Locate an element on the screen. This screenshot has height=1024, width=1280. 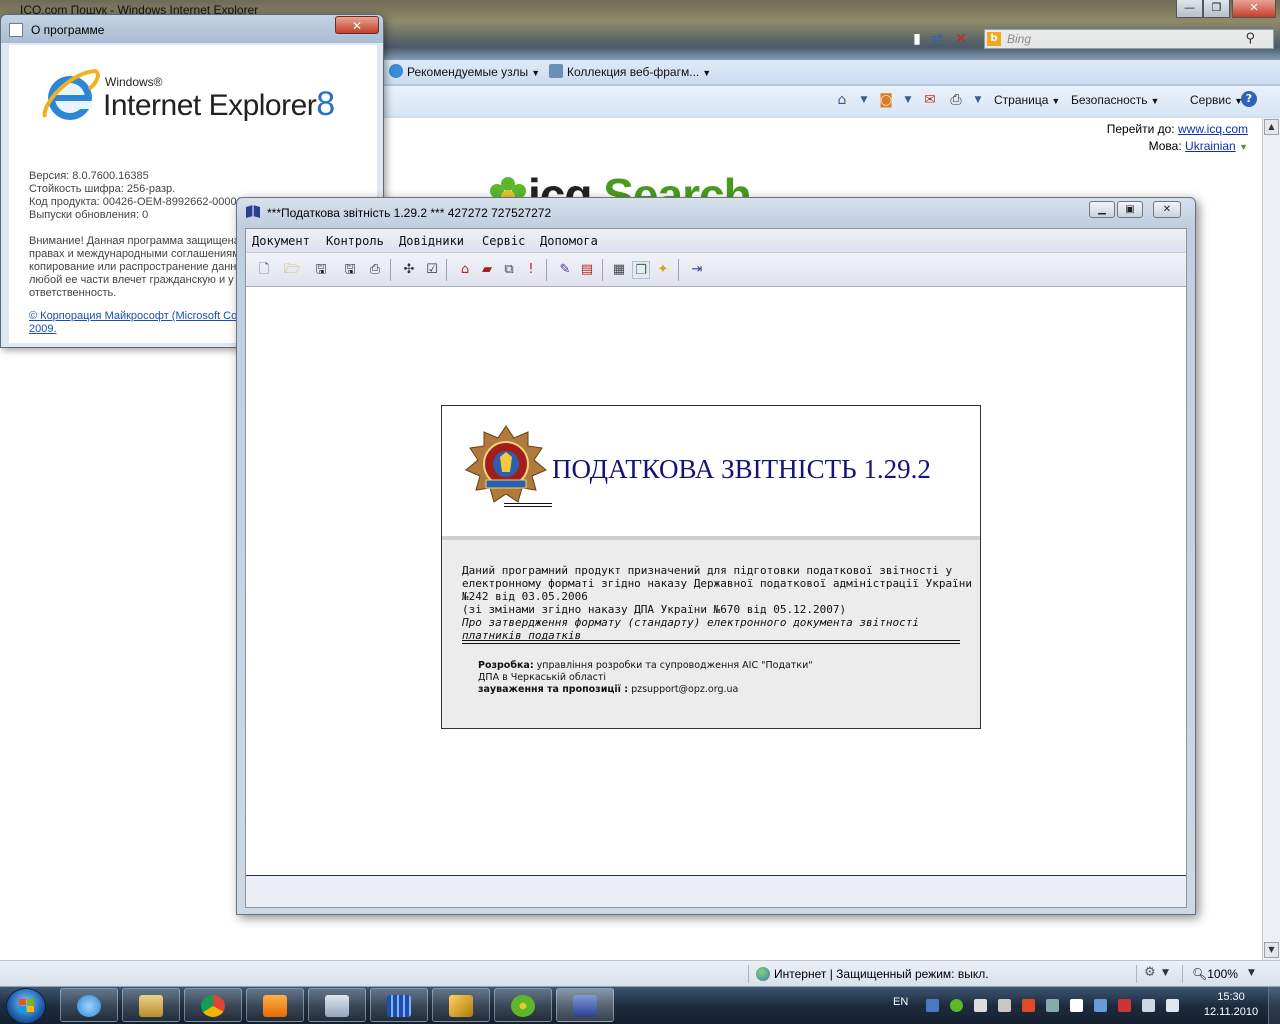
app-close-button: ✕ is located at coordinates (1167, 209).